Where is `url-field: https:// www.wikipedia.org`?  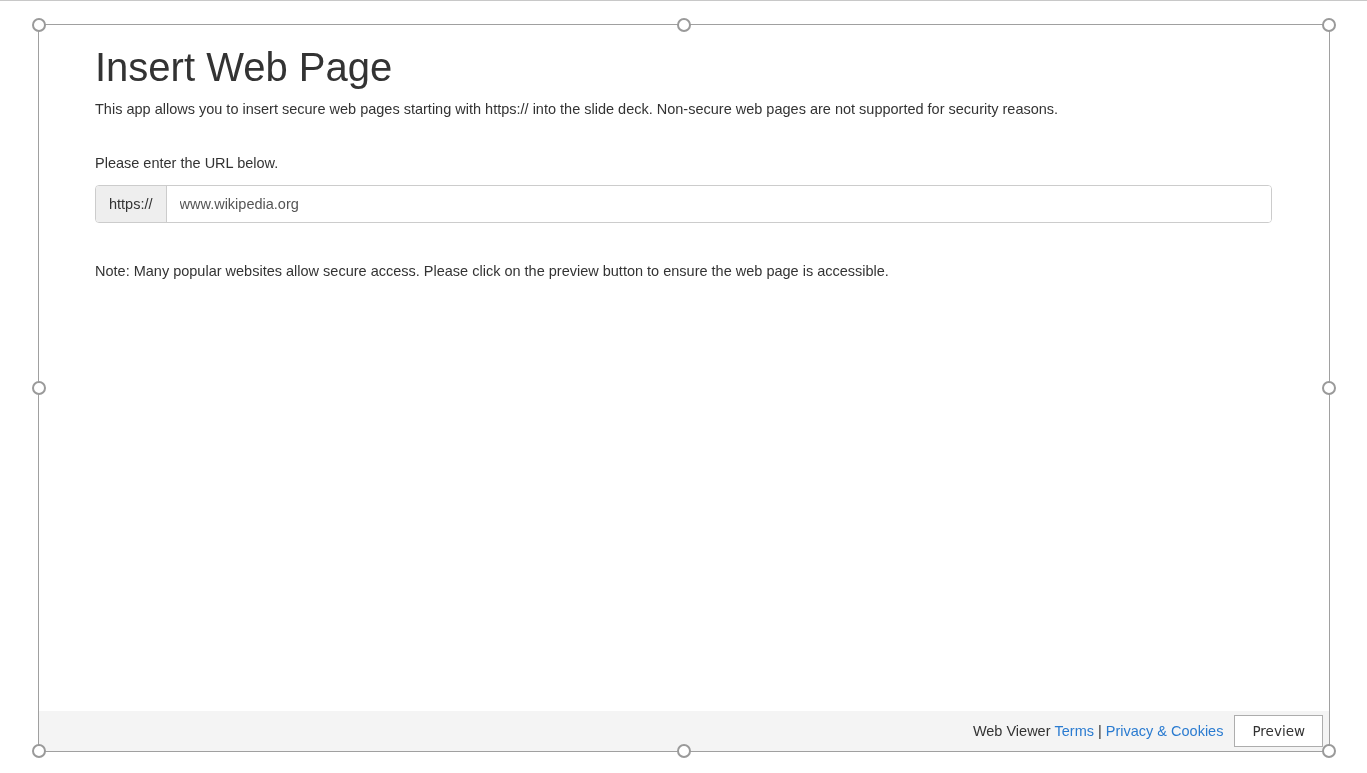 url-field: https:// www.wikipedia.org is located at coordinates (683, 204).